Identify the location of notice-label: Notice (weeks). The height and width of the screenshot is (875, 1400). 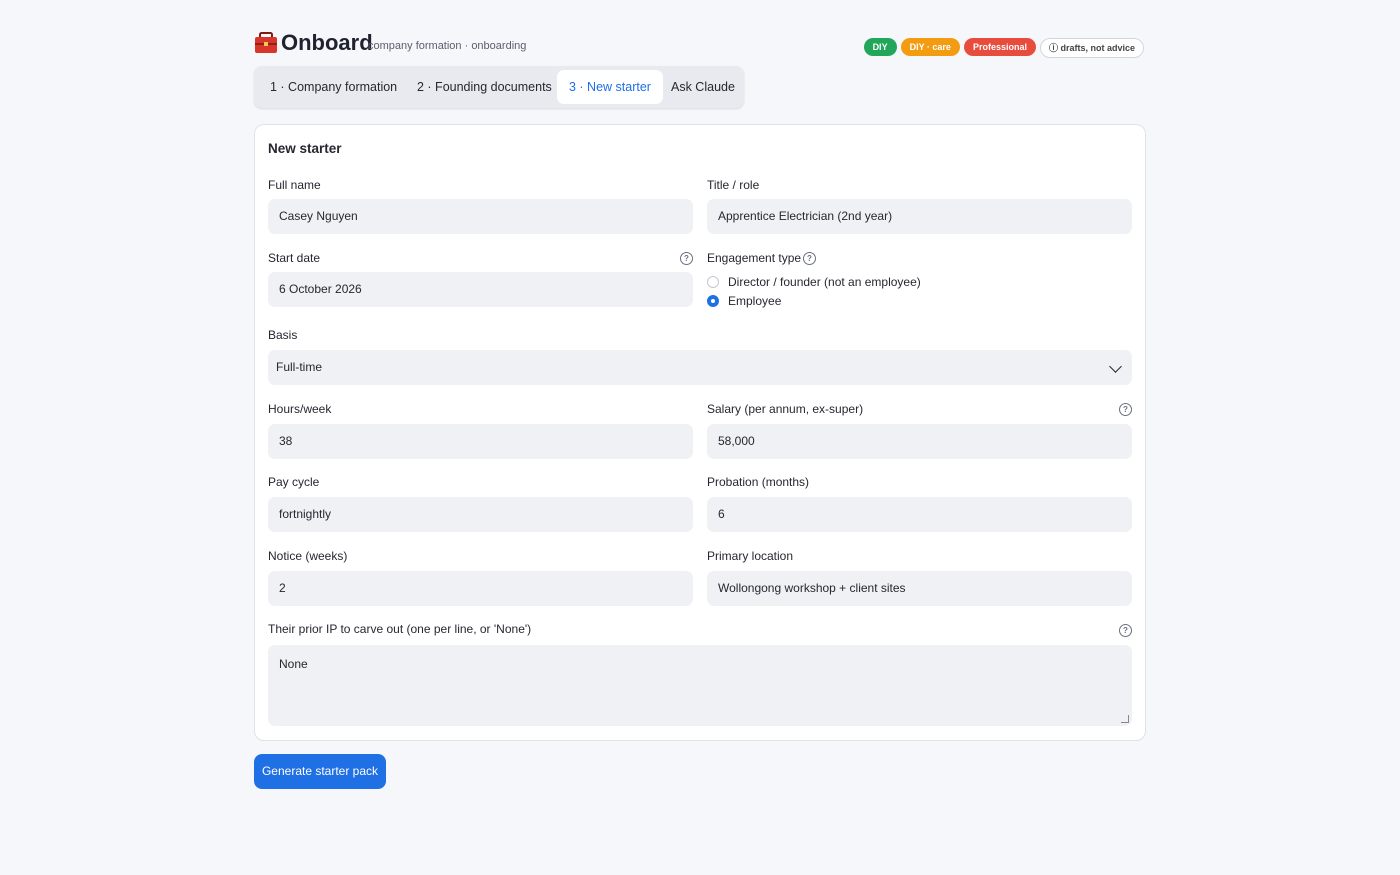
(308, 556).